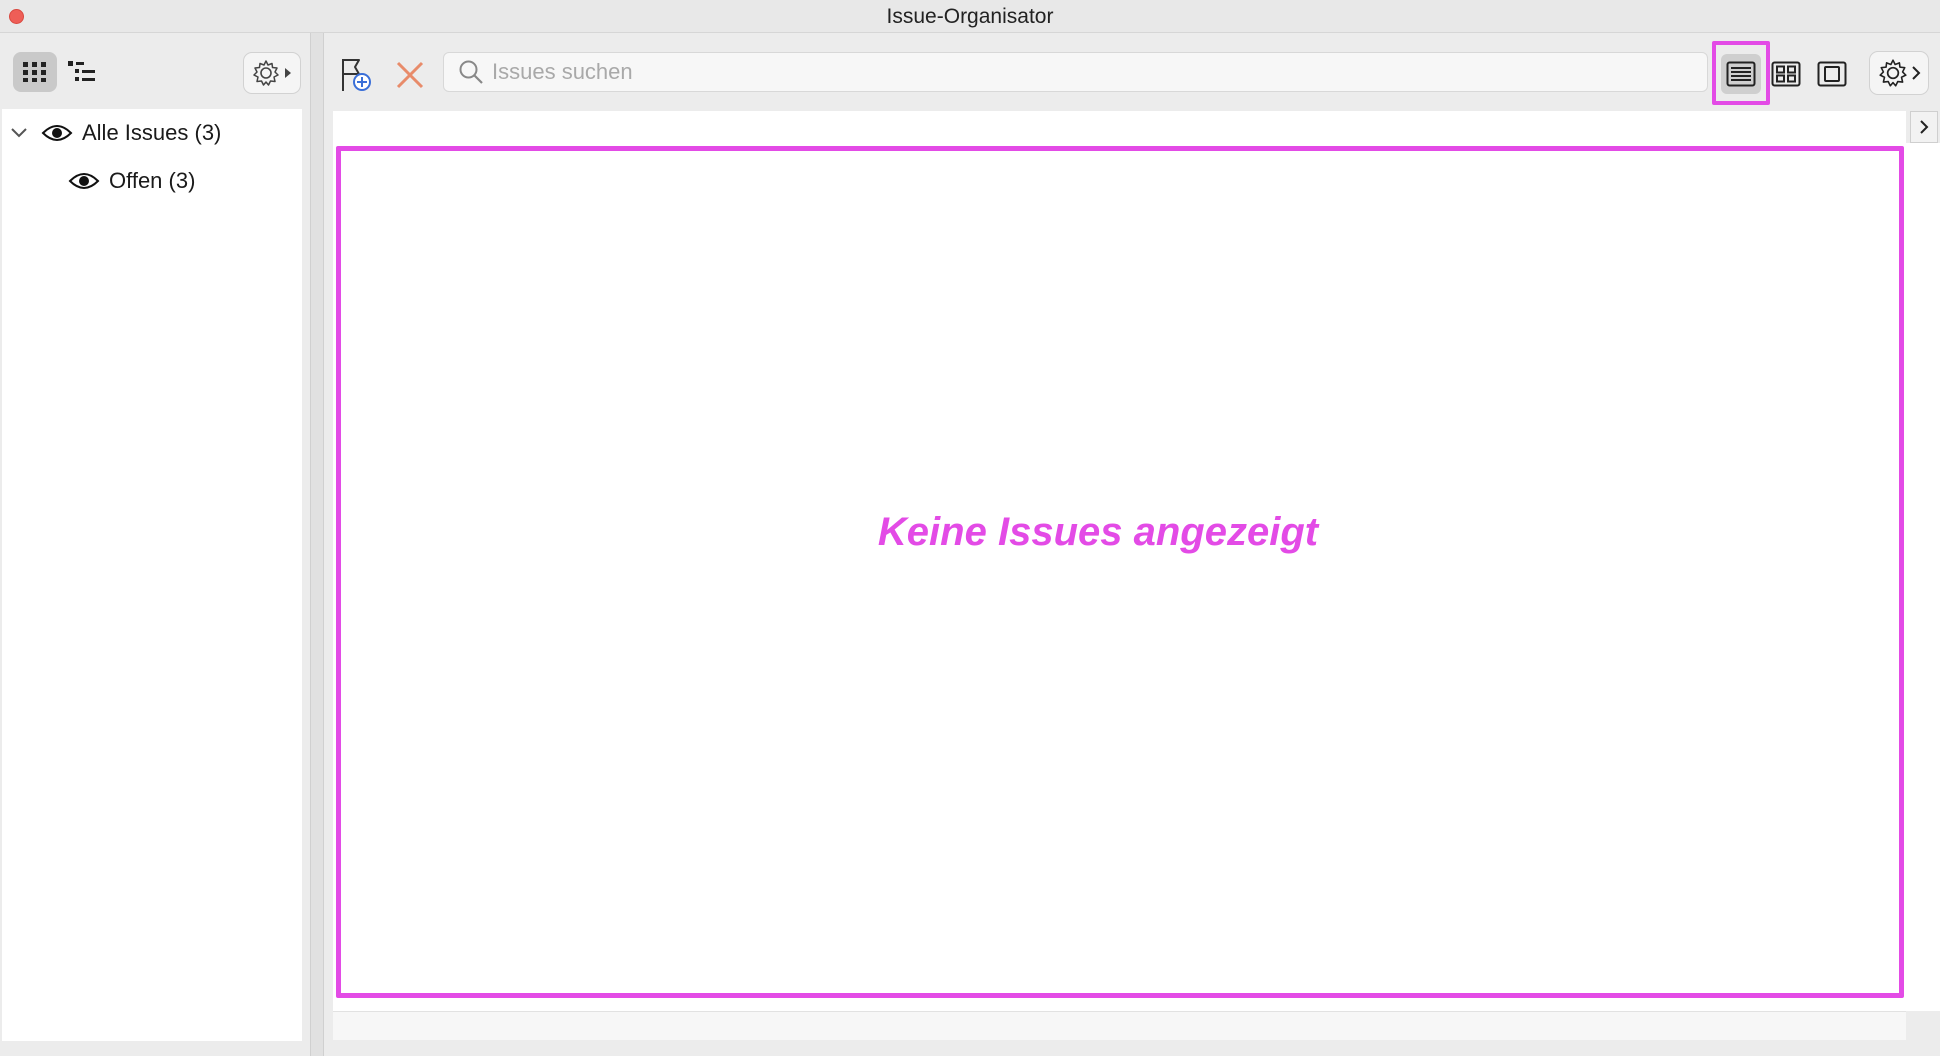  I want to click on empty-state-message: Keine Issues angezeigt, so click(1098, 532).